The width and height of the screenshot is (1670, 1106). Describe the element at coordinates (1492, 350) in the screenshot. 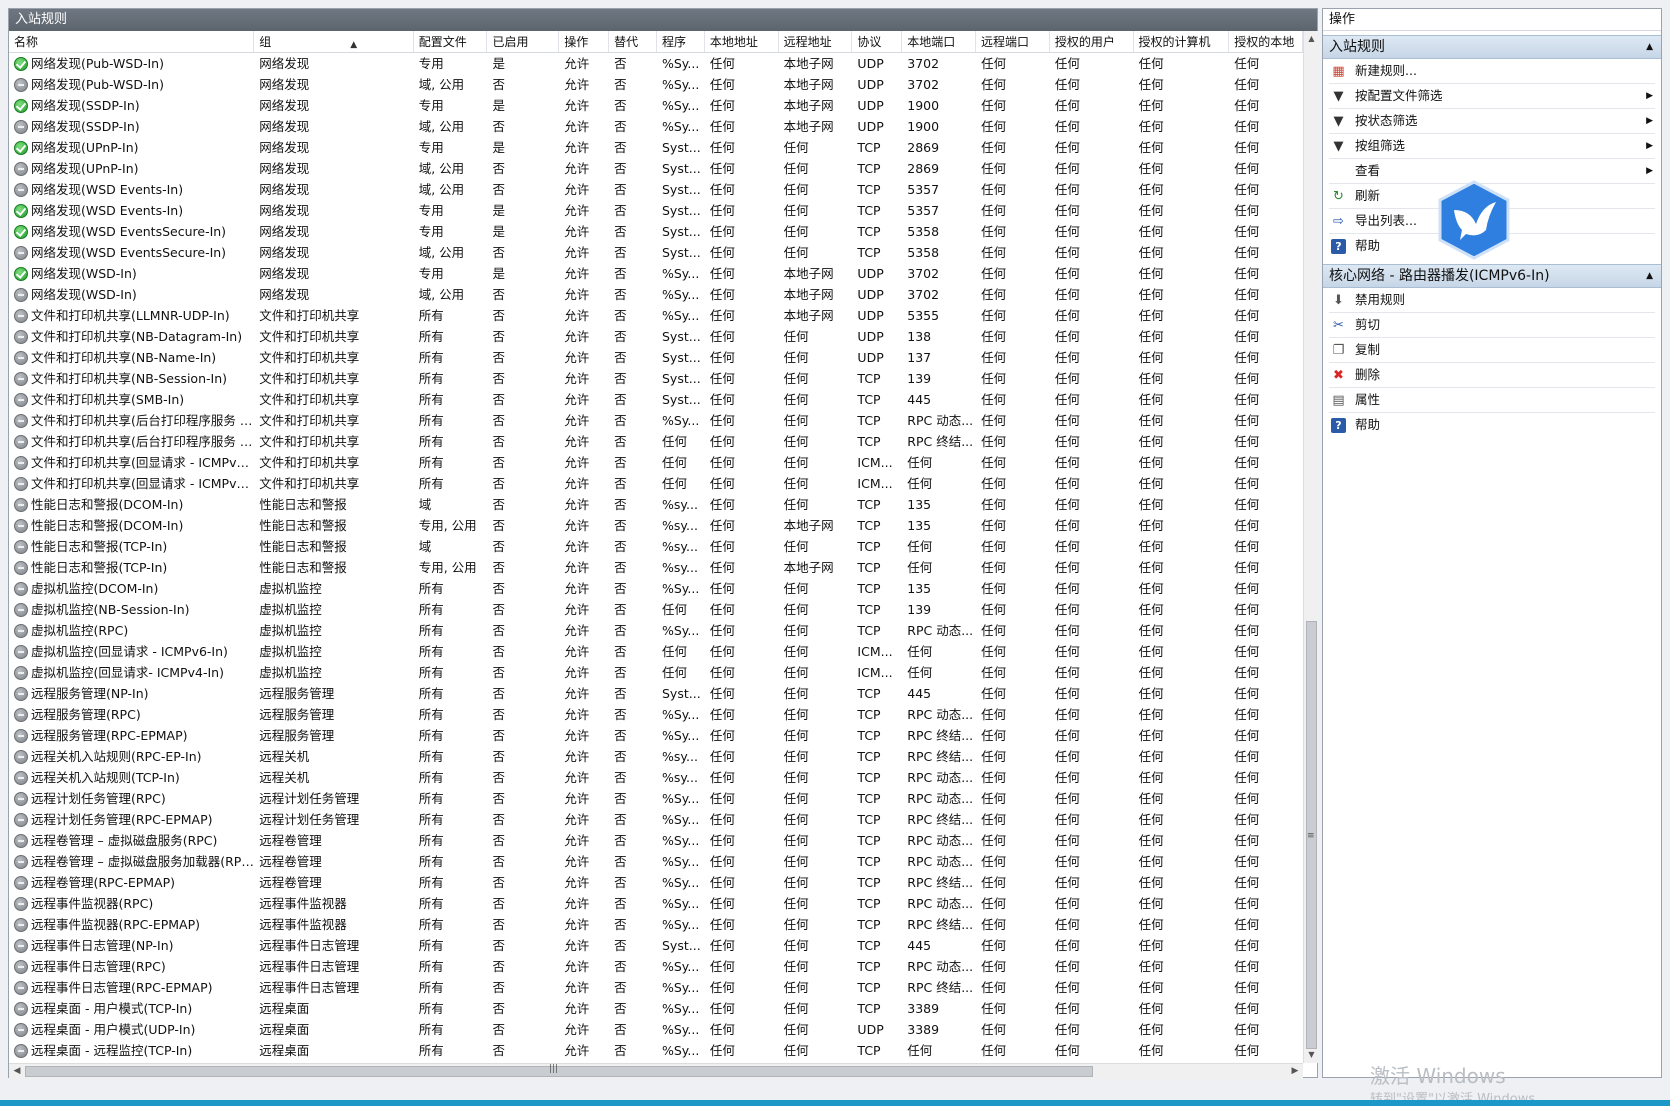

I see `action-item: ❐ 复制` at that location.